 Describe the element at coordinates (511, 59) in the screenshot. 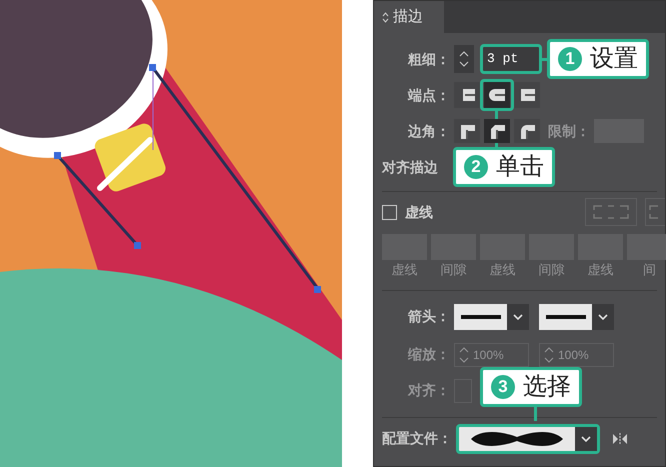

I see `weight-field: 3 pt` at that location.